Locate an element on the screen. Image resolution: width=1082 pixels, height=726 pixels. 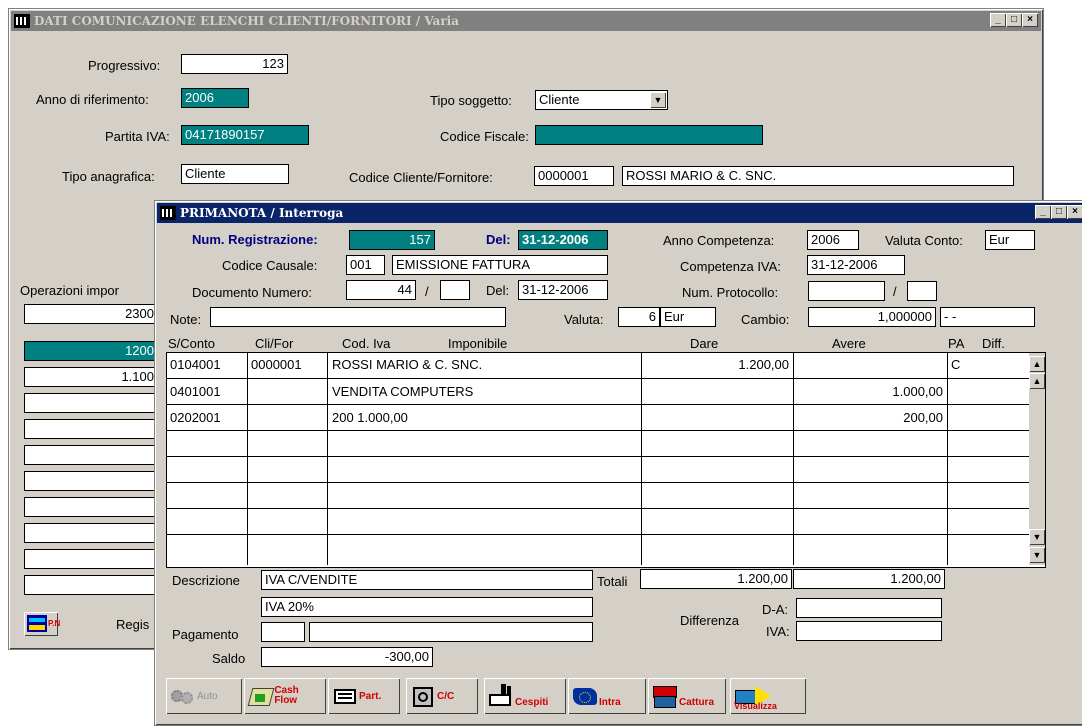
col-sconto: S/Conto is located at coordinates (191, 343).